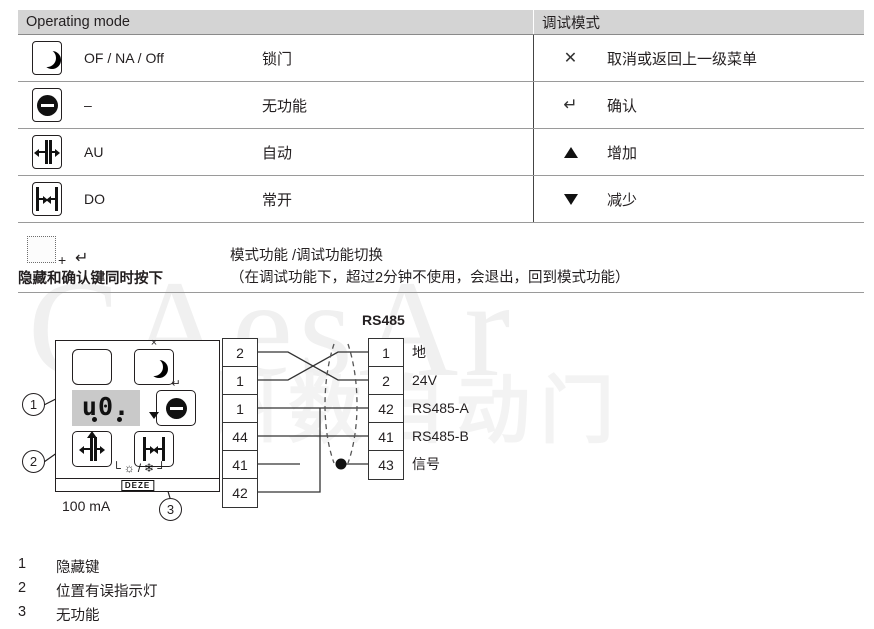 This screenshot has width=874, height=629. What do you see at coordinates (154, 343) in the screenshot?
I see `cancel-mark: ×` at bounding box center [154, 343].